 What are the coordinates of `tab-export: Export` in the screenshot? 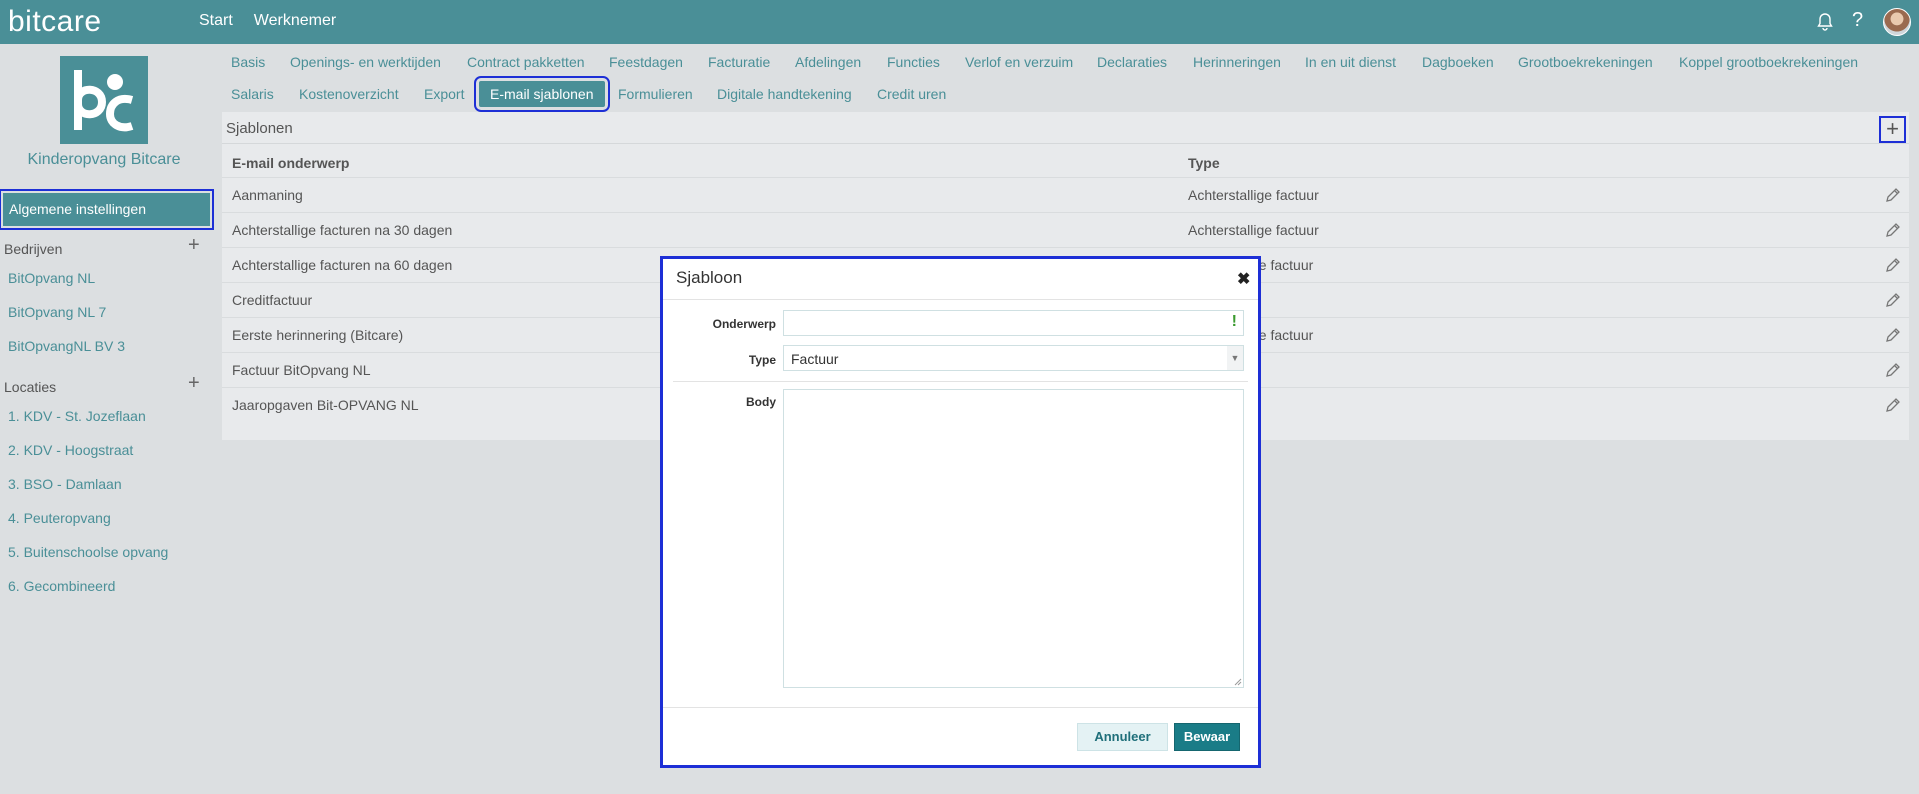 It's located at (444, 94).